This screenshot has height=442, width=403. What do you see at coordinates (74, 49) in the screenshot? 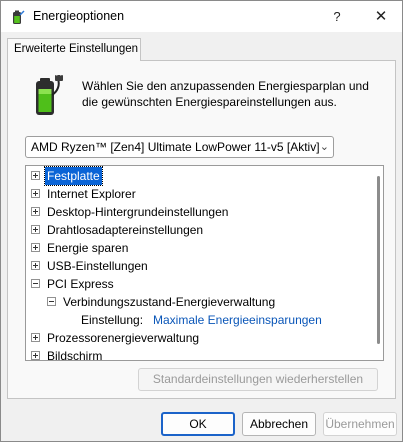
I see `tab-advanced-settings: Erweiterte Einstellungen` at bounding box center [74, 49].